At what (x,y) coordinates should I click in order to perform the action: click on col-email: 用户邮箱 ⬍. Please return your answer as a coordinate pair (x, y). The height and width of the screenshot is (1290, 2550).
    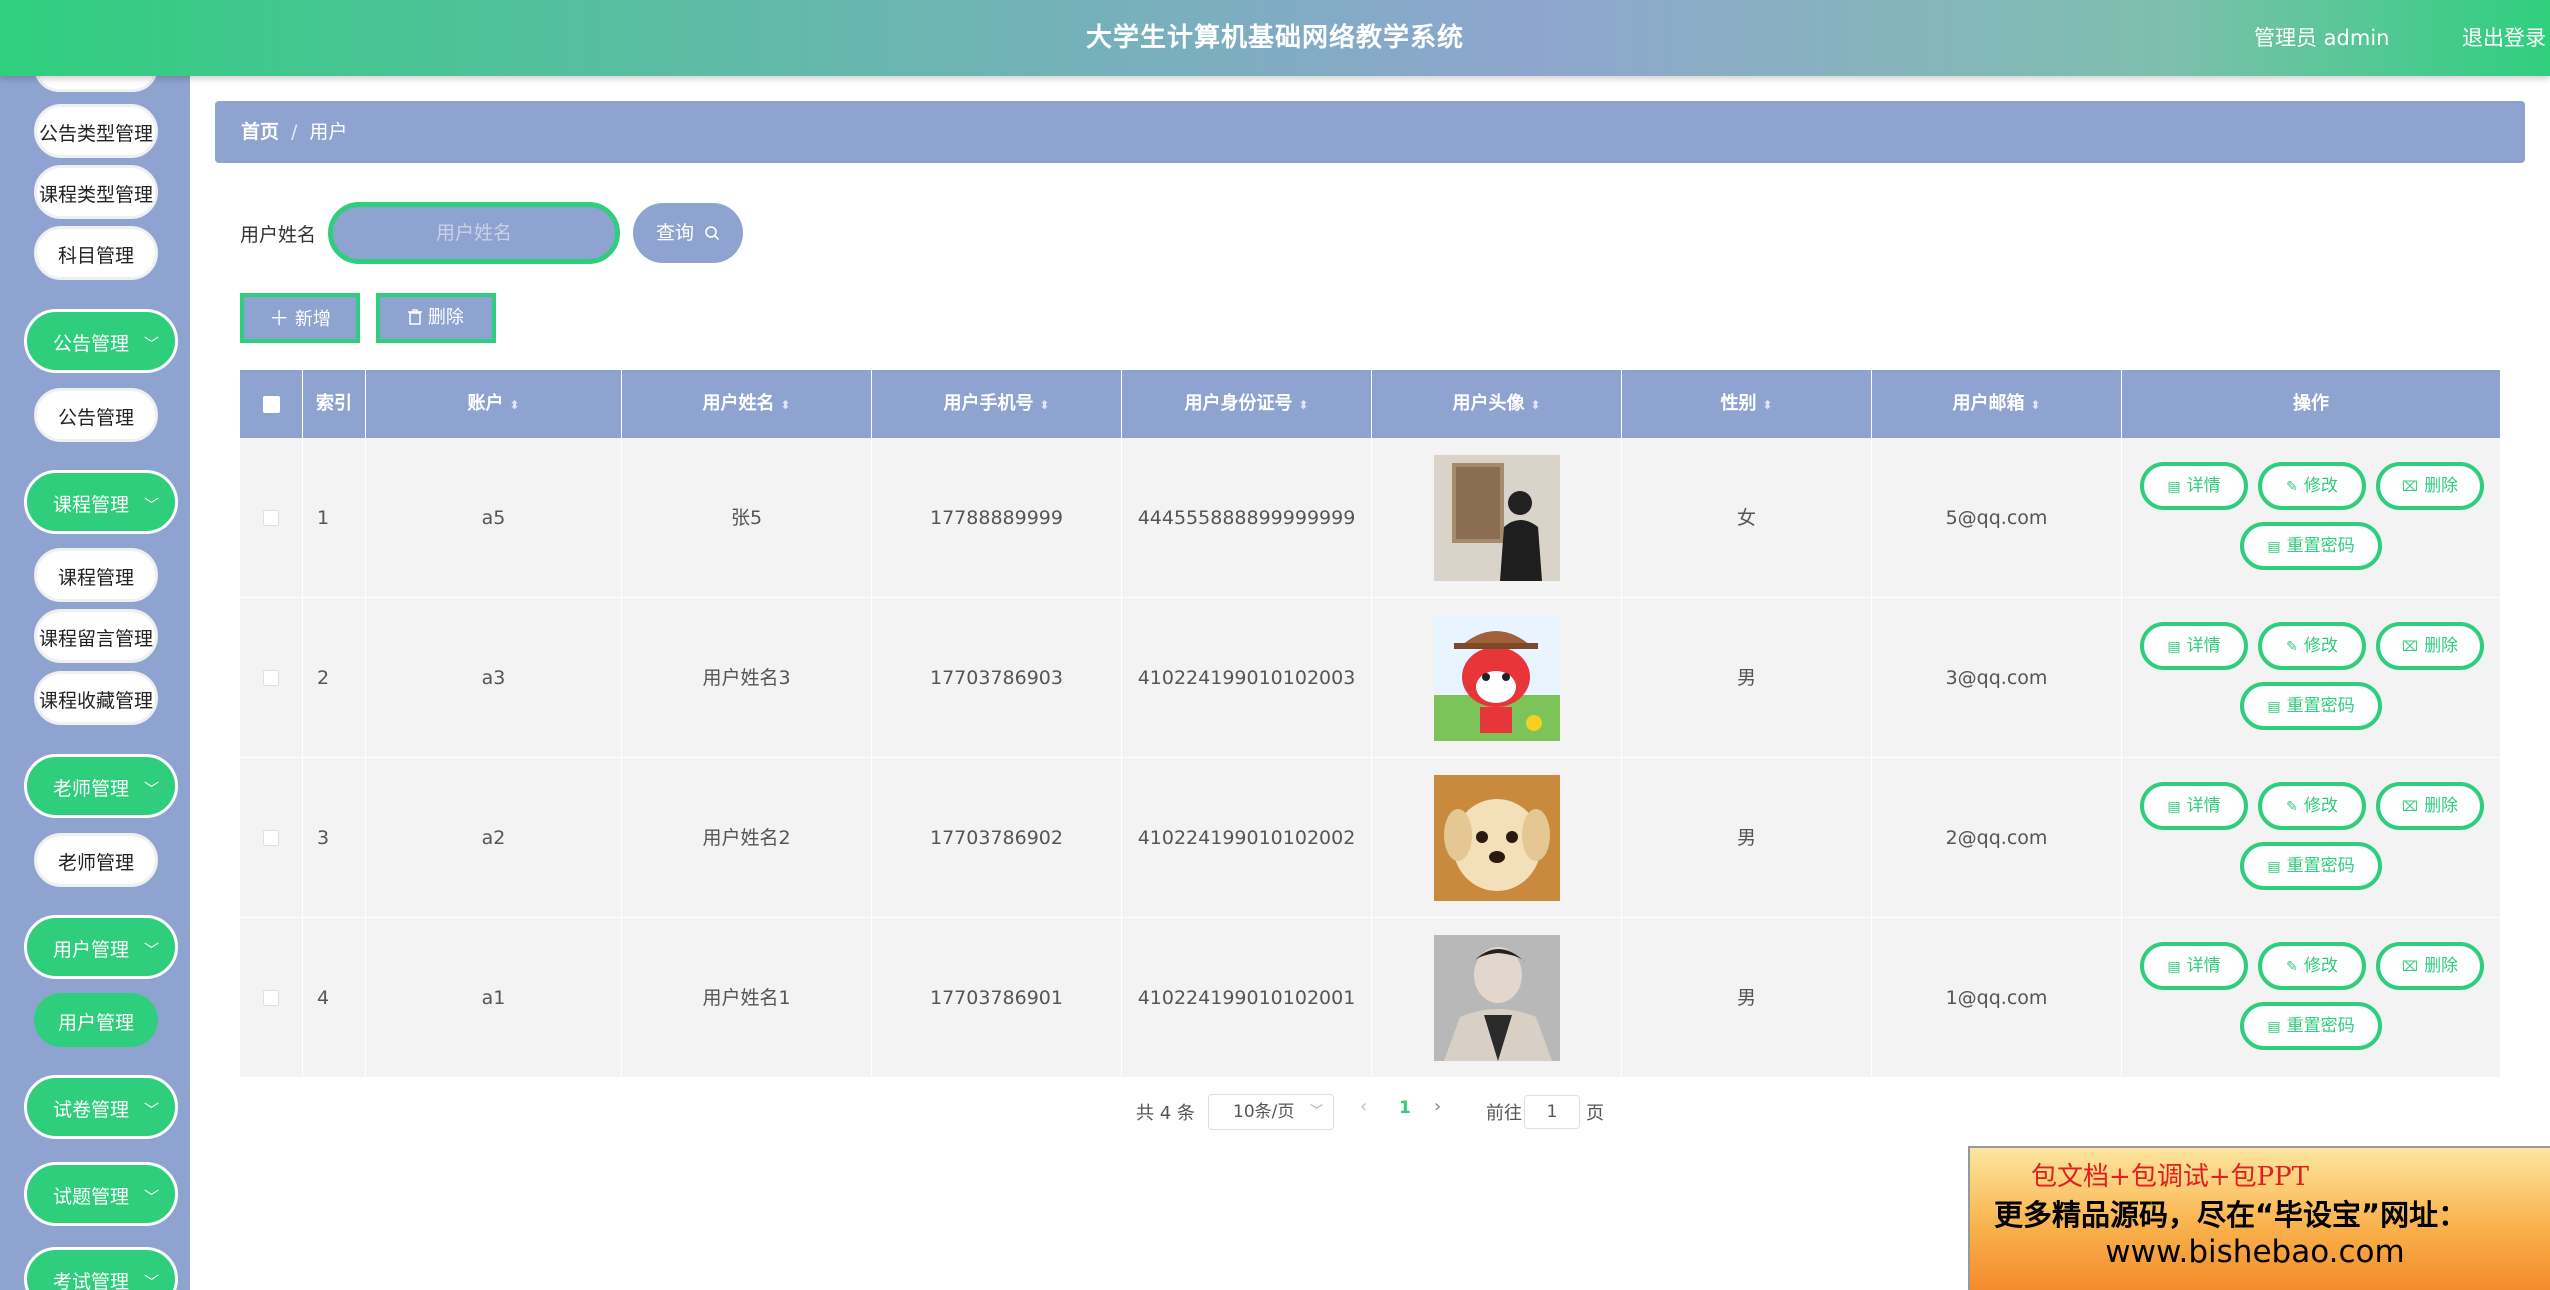
    Looking at the image, I should click on (1997, 404).